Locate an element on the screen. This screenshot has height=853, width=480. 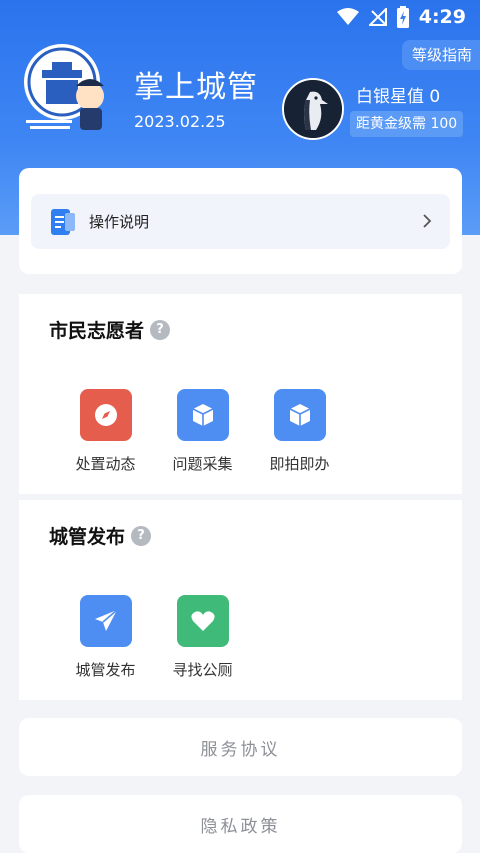
no-signal-icon is located at coordinates (377, 17).